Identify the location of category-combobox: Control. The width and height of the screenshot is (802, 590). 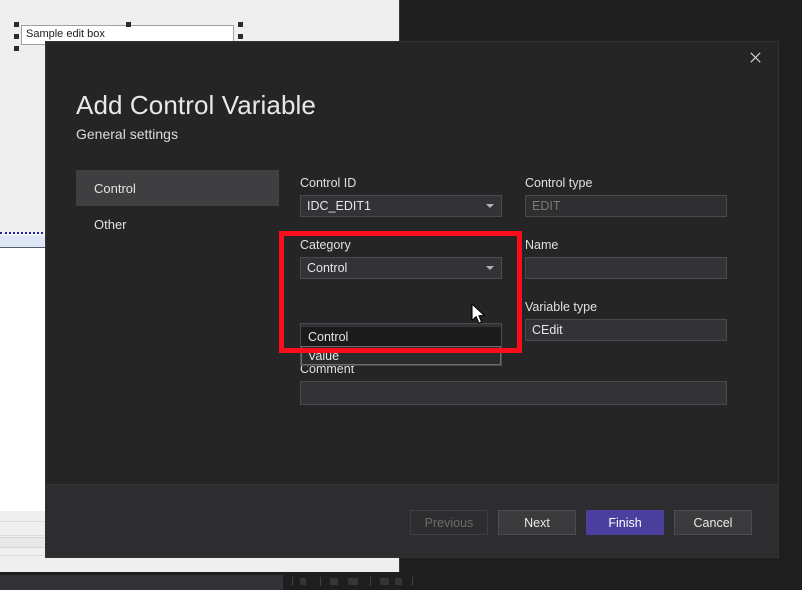
(401, 268).